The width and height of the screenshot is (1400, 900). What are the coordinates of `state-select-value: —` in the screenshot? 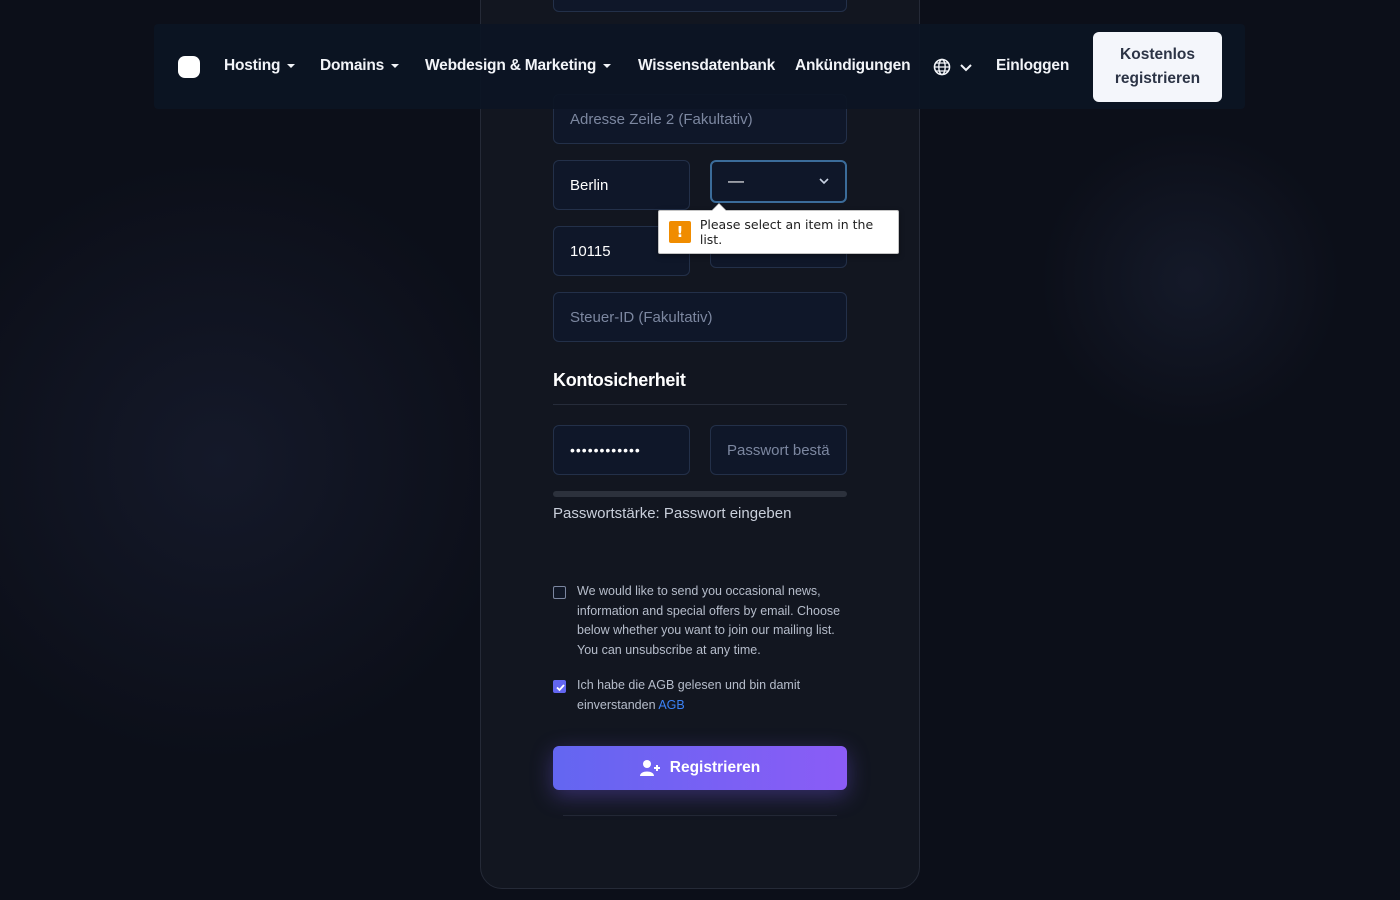 It's located at (736, 181).